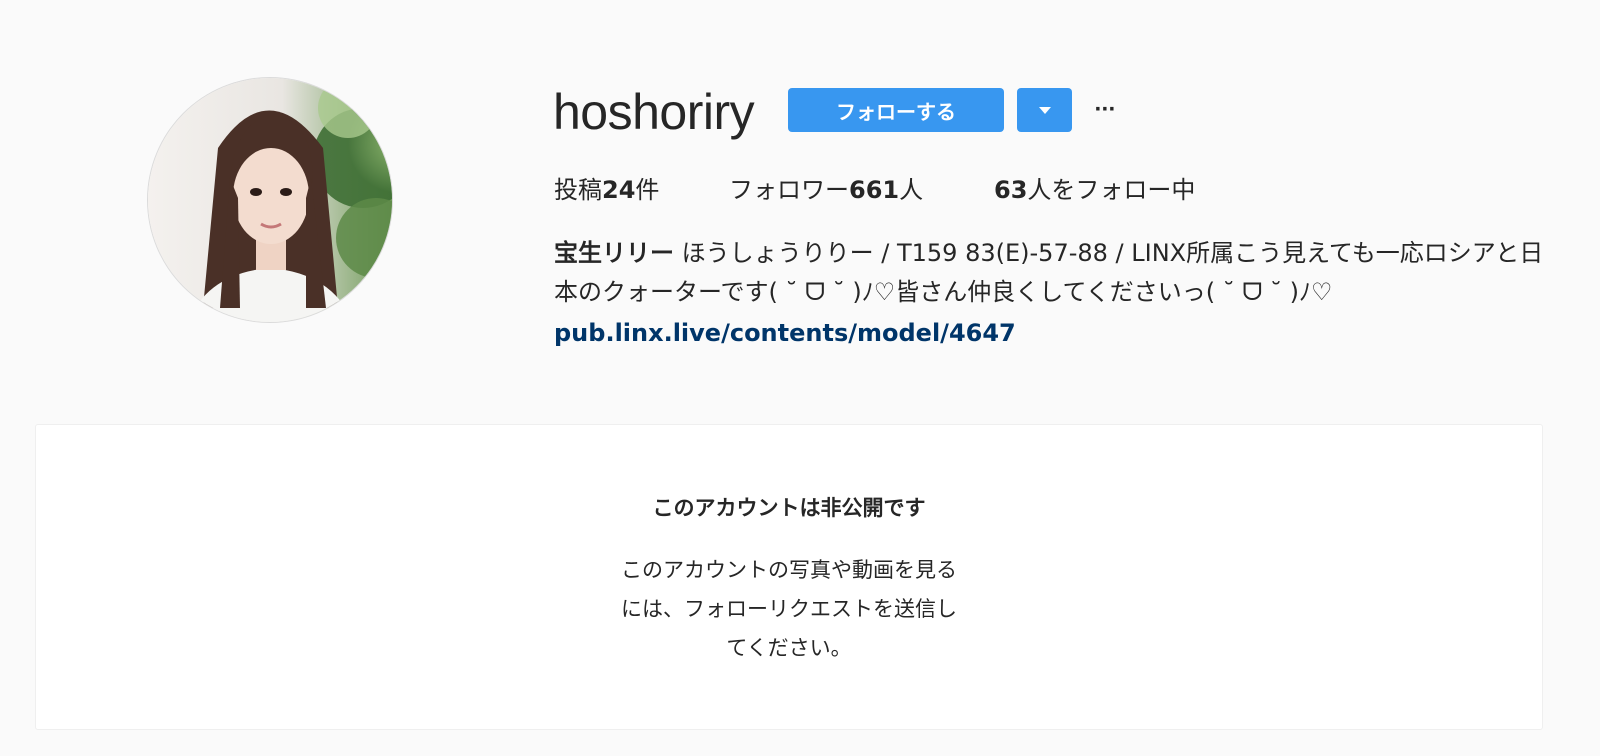  What do you see at coordinates (647, 190) in the screenshot?
I see `posts-suffix: 件` at bounding box center [647, 190].